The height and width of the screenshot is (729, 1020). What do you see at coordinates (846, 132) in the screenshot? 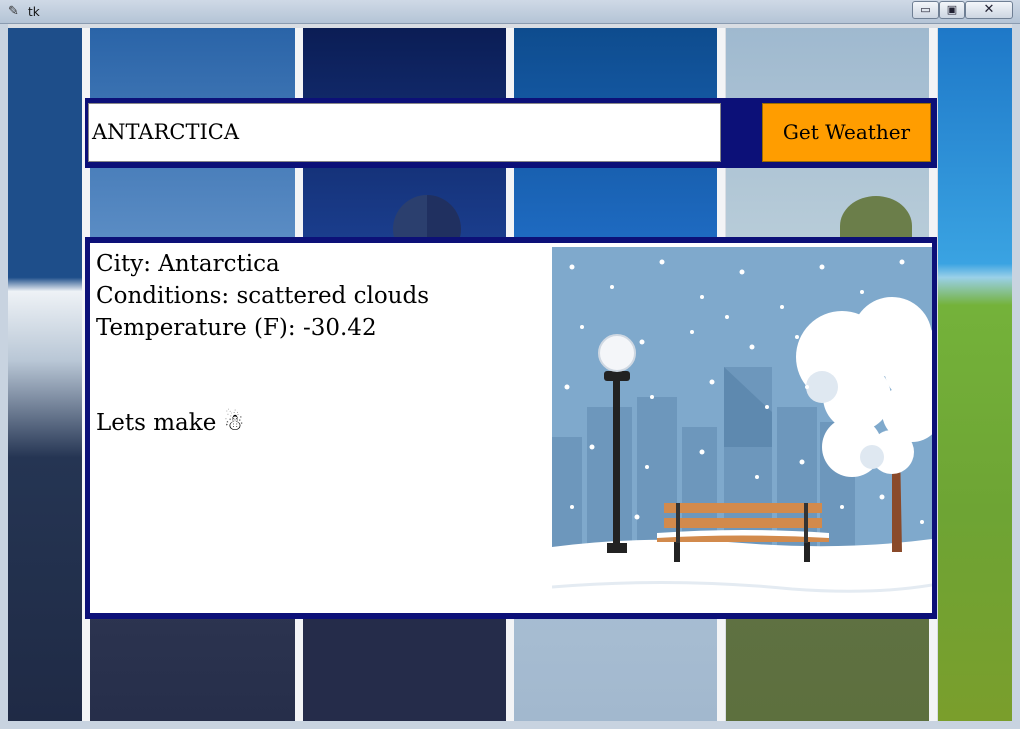
I see `get-weather-button: Get Weather` at bounding box center [846, 132].